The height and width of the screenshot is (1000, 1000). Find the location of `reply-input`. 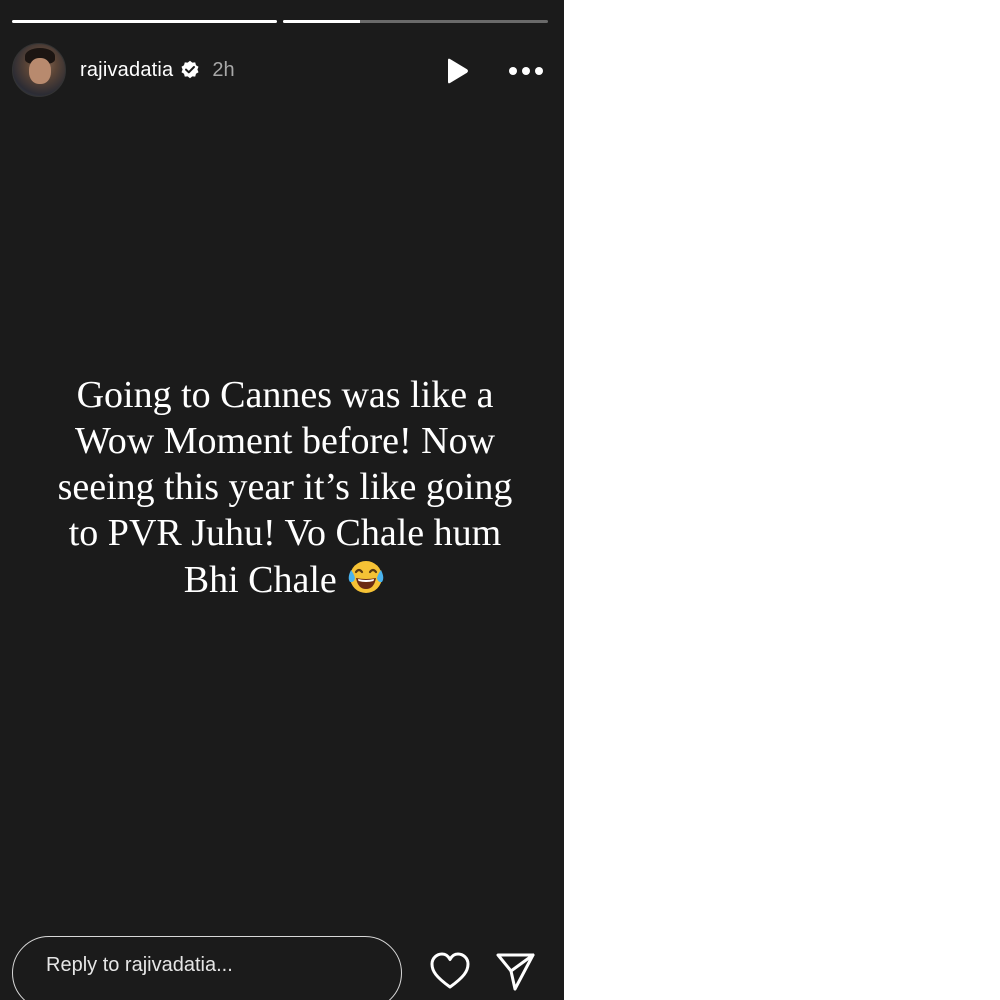

reply-input is located at coordinates (207, 968).